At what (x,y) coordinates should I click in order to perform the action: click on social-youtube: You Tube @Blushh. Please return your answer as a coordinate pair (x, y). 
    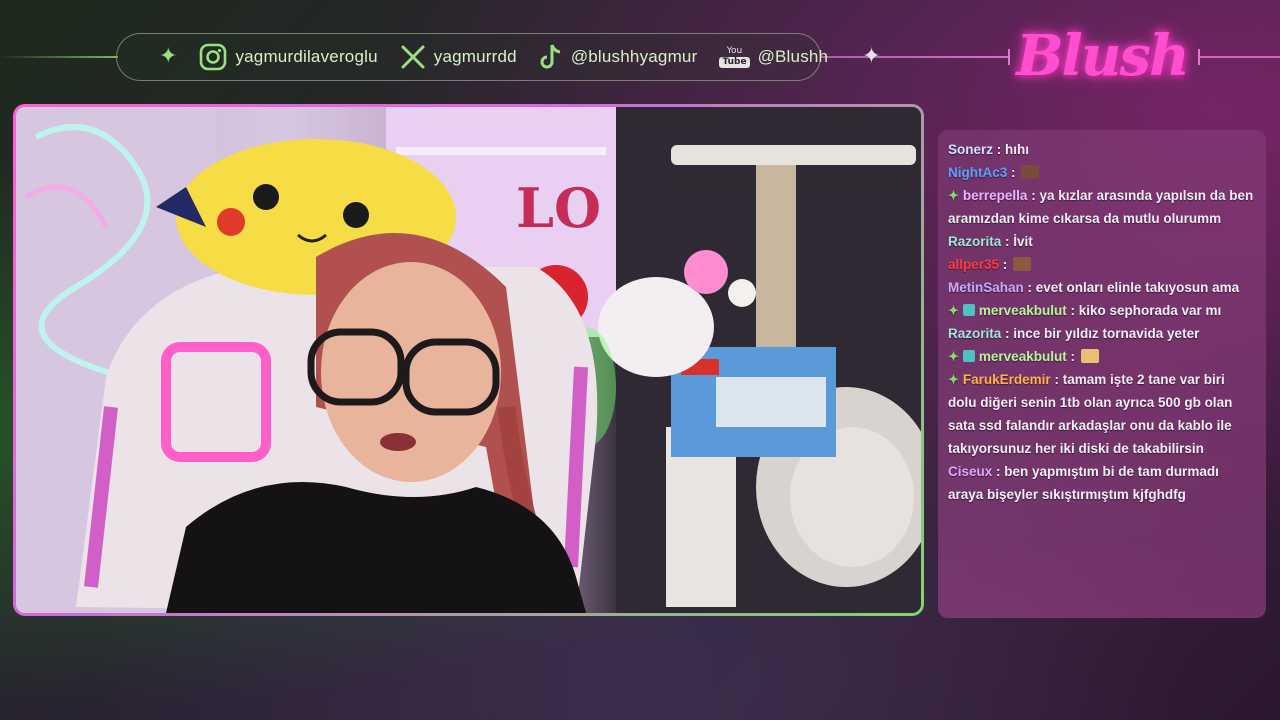
    Looking at the image, I should click on (774, 57).